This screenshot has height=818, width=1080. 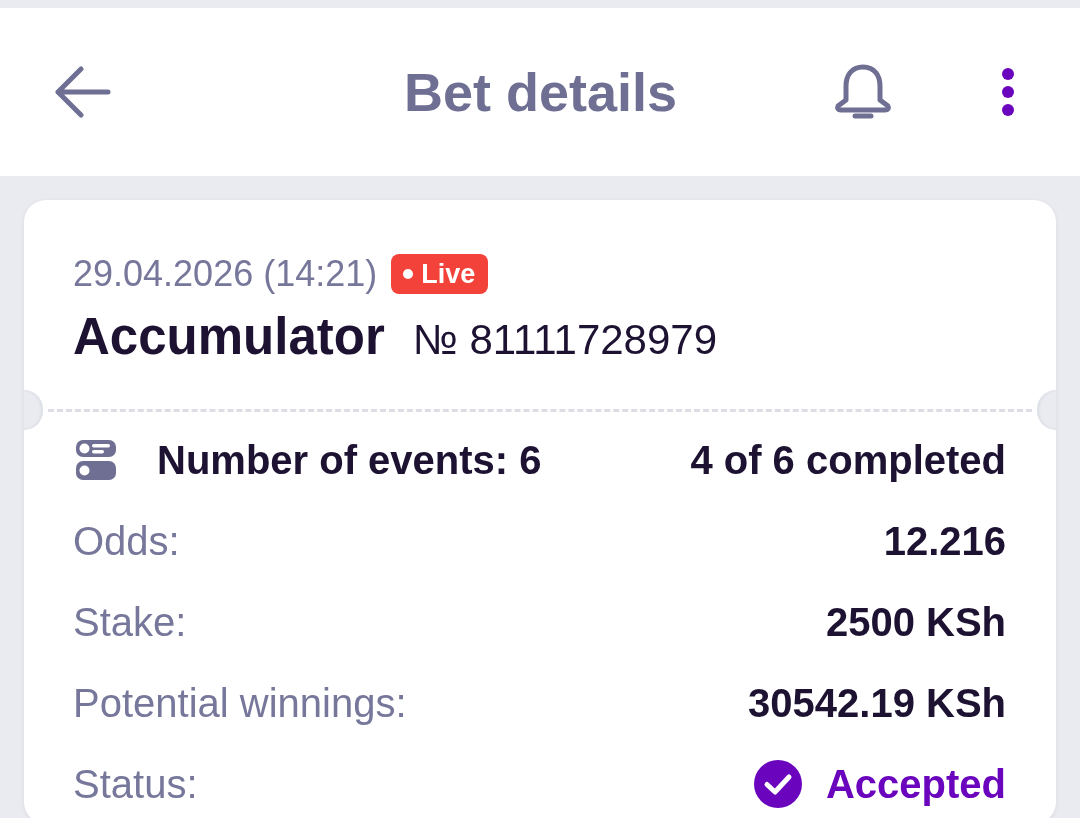 What do you see at coordinates (130, 621) in the screenshot?
I see `detail-label: Stake:` at bounding box center [130, 621].